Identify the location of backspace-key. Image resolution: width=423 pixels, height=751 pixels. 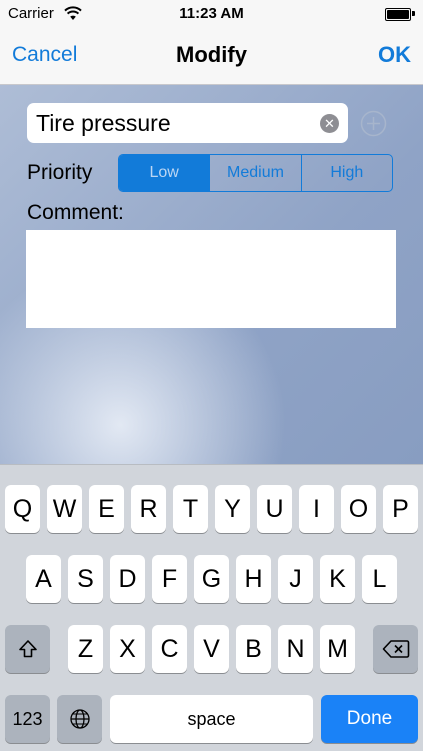
(395, 649).